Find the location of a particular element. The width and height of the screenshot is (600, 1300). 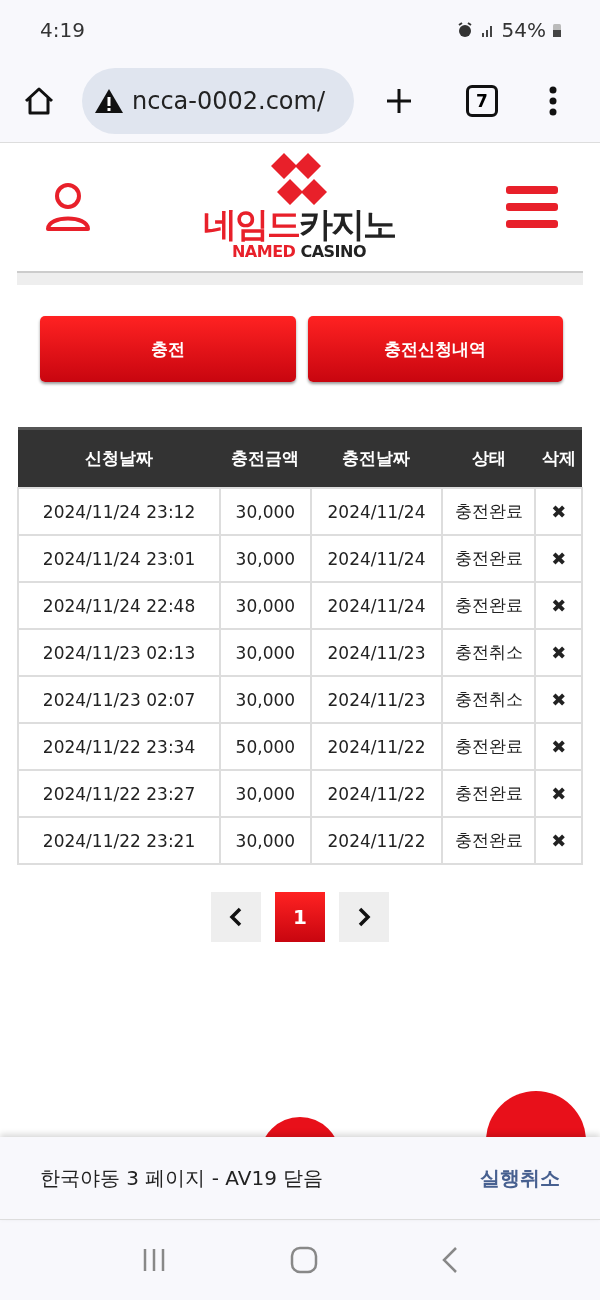

table-cell: 2024/11/22 23:21 is located at coordinates (119, 840).